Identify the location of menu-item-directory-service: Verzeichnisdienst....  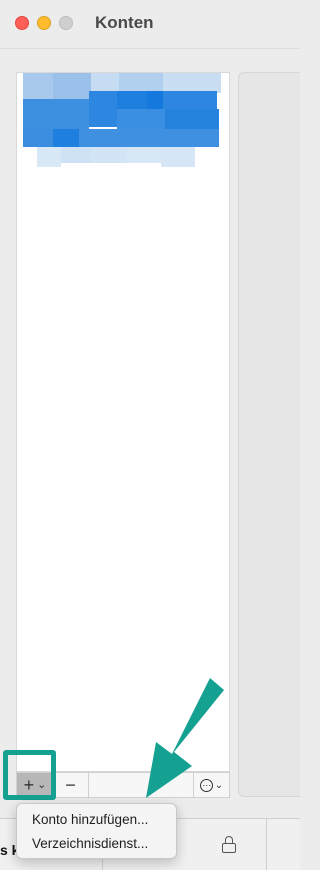
(96, 844).